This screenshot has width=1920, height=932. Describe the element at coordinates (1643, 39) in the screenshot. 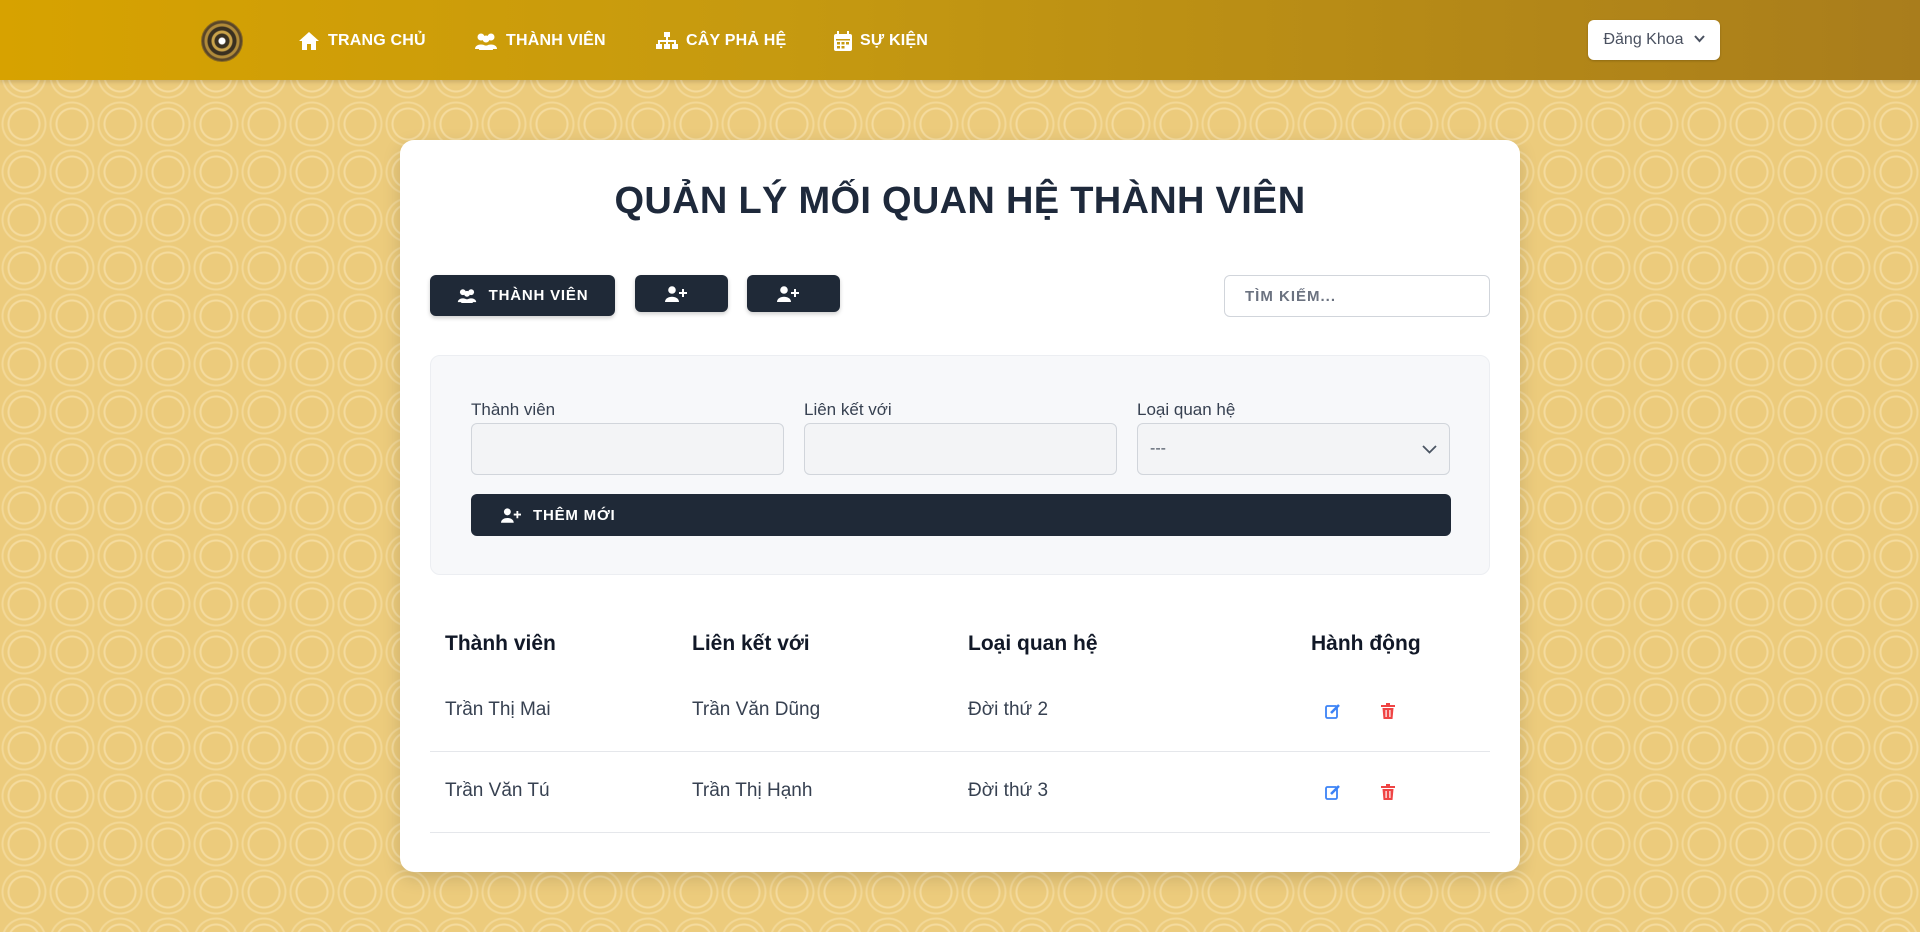

I see `user-name: Đăng Khoa` at that location.